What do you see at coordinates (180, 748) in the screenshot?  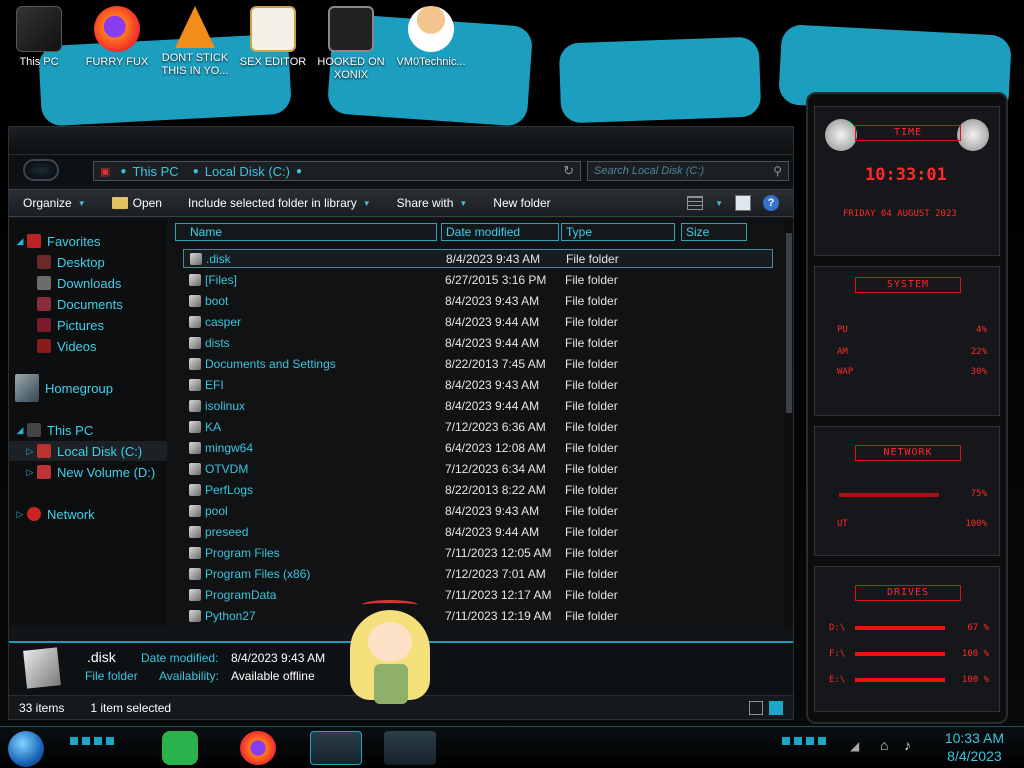 I see `taskbar-feedly-icon` at bounding box center [180, 748].